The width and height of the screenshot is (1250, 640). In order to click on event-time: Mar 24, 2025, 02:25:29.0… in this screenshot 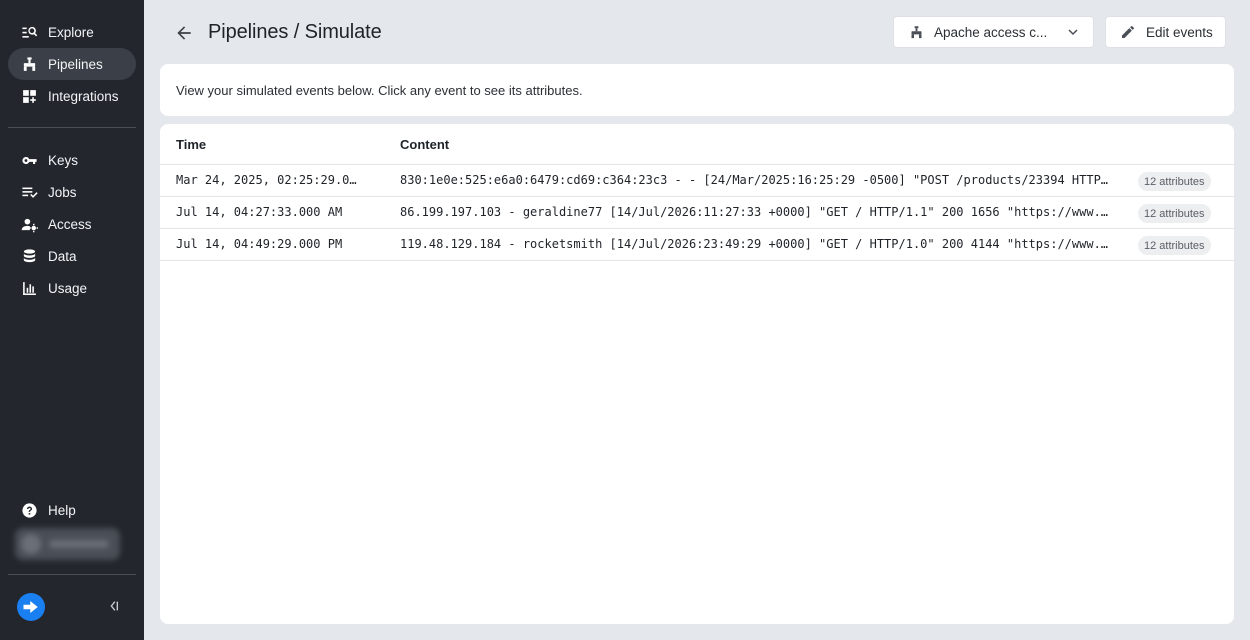, I will do `click(266, 180)`.